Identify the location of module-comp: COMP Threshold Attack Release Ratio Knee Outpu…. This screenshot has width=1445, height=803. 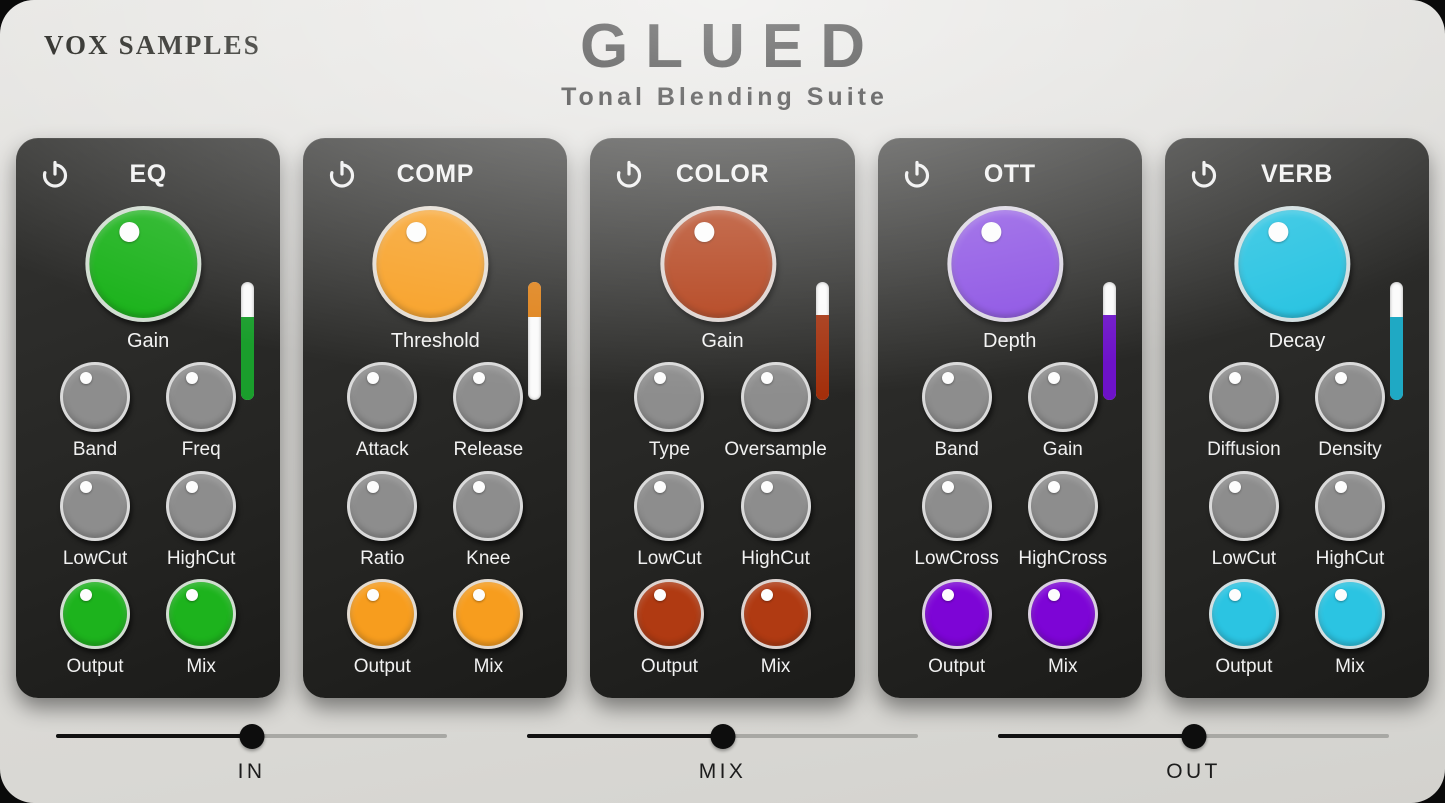
(435, 418).